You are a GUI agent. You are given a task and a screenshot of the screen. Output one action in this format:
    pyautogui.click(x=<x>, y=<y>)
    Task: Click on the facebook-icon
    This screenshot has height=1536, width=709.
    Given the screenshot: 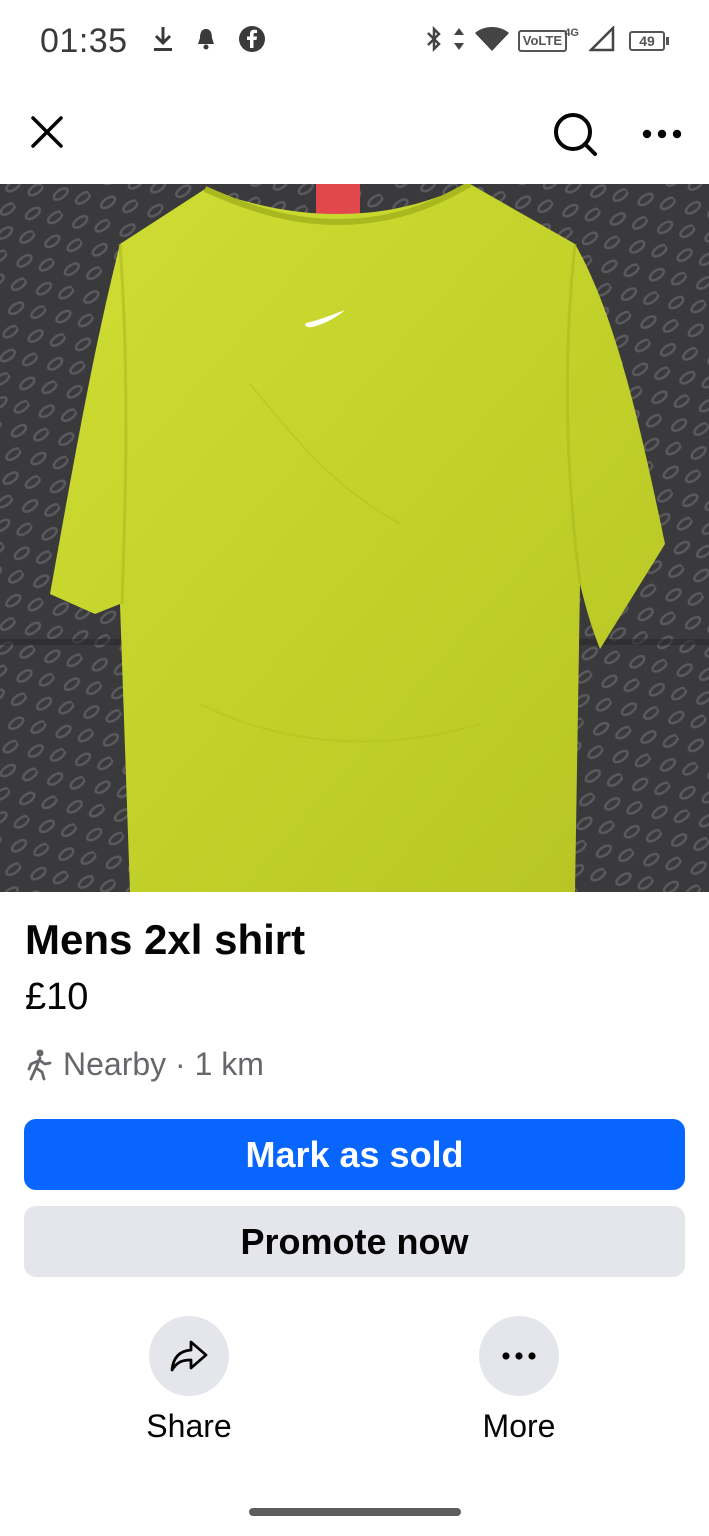 What is the action you would take?
    pyautogui.click(x=252, y=41)
    